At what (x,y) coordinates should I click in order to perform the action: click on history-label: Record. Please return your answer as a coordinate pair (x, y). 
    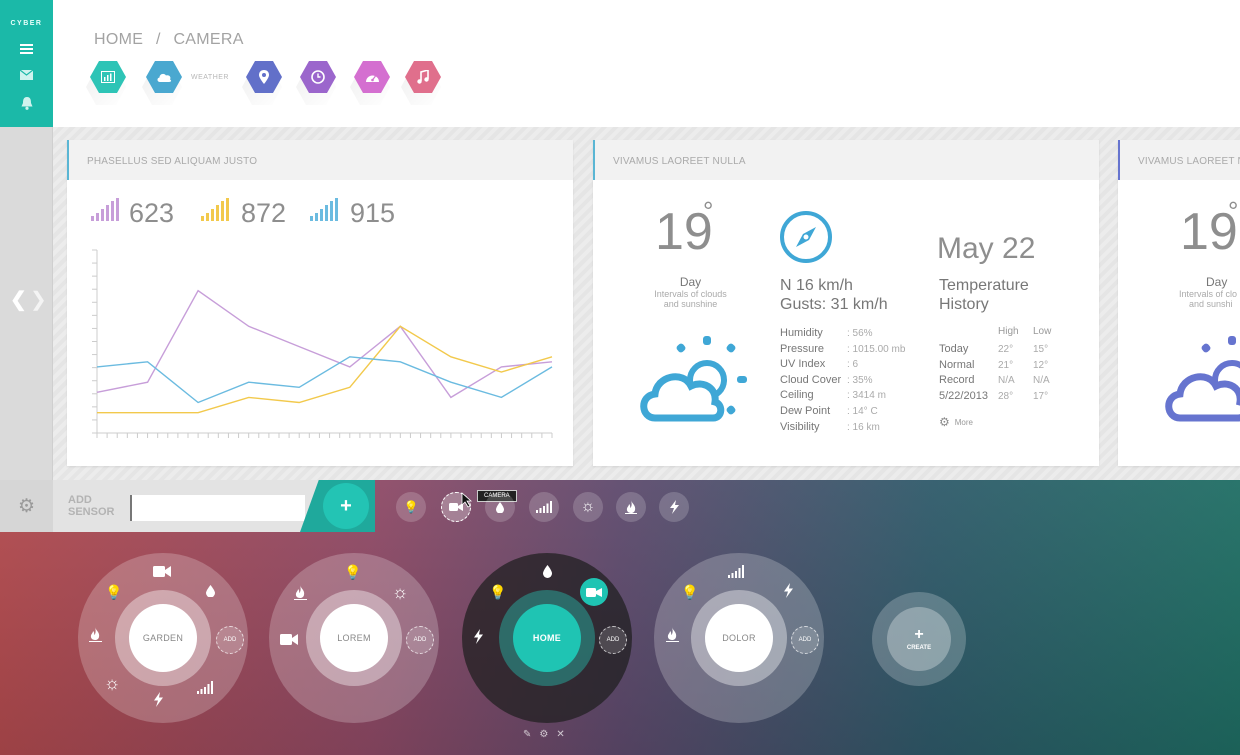
    Looking at the image, I should click on (957, 380).